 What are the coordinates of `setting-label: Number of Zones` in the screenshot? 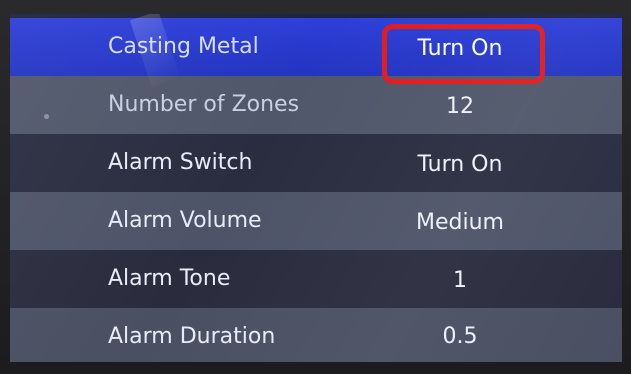 It's located at (204, 104).